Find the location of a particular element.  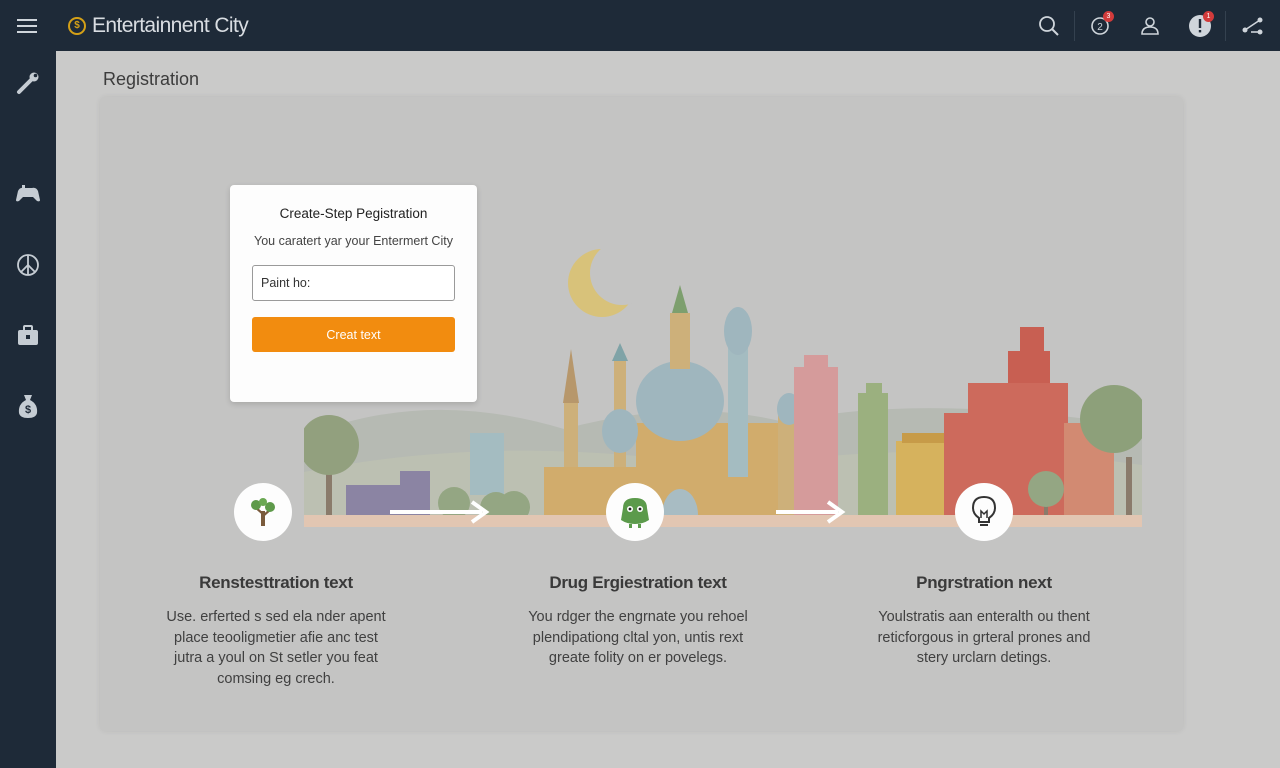

sidebar: $ is located at coordinates (28, 409).